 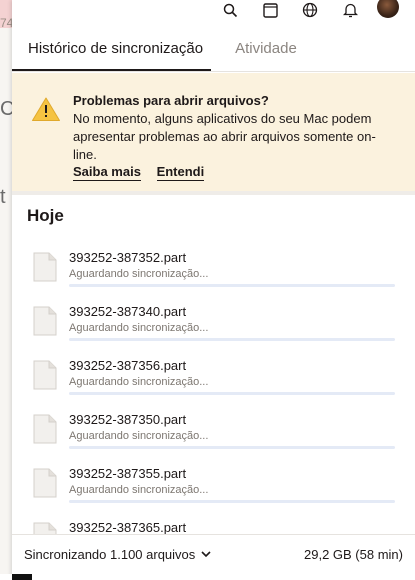 I want to click on warning-icon, so click(x=46, y=111).